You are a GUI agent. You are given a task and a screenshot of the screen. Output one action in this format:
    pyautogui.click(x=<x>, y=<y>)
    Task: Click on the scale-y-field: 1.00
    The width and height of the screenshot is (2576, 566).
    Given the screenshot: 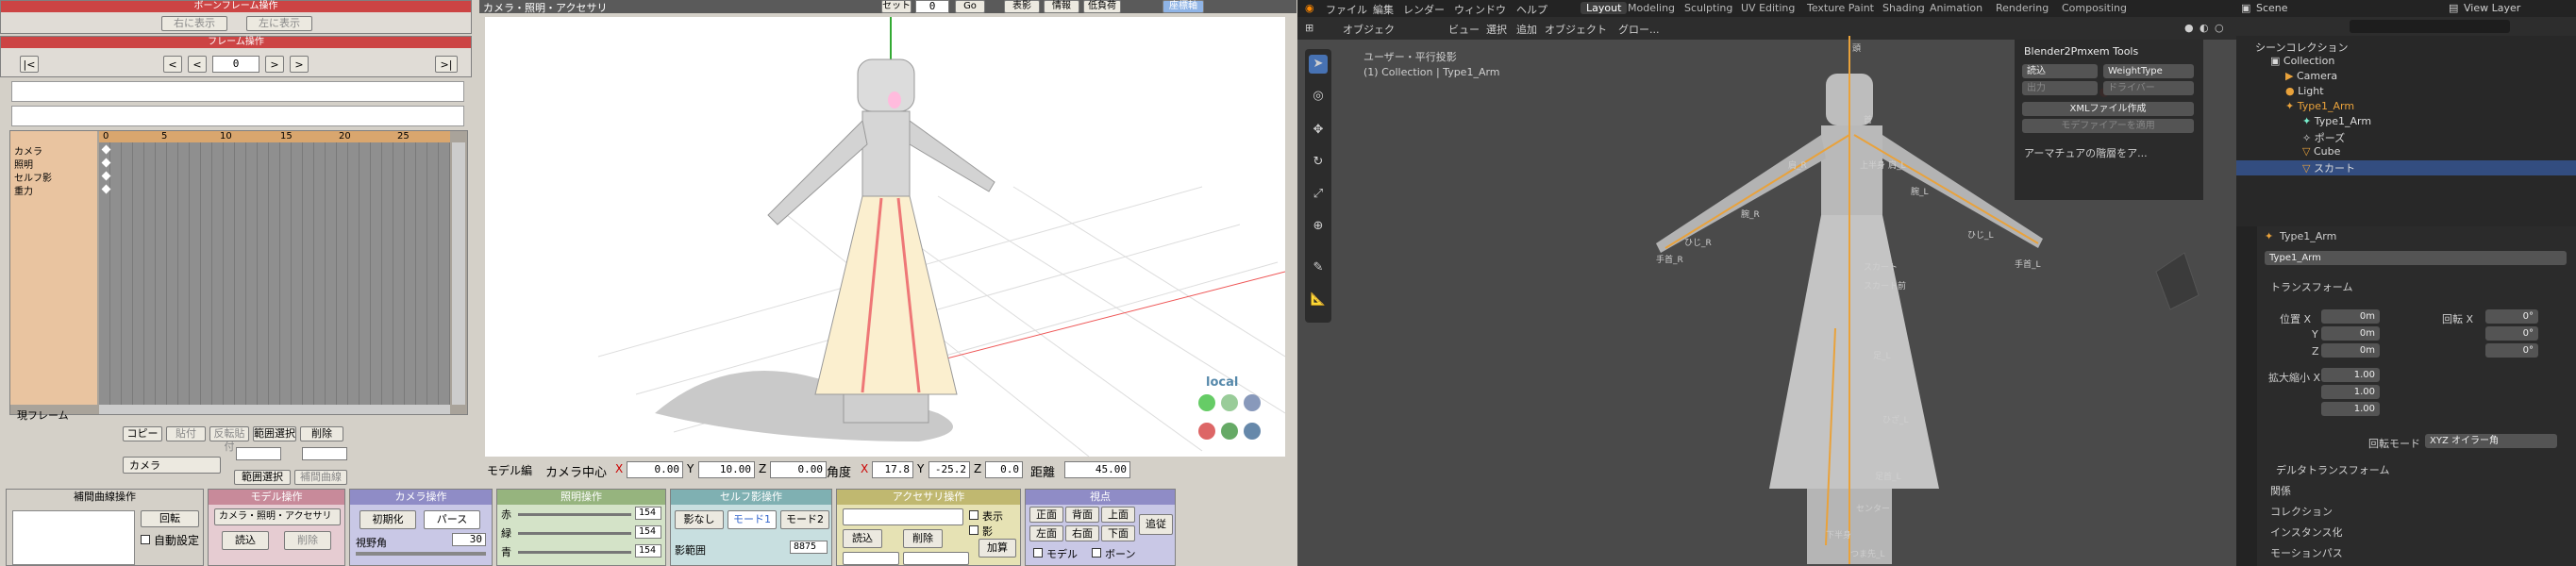 What is the action you would take?
    pyautogui.click(x=2350, y=392)
    